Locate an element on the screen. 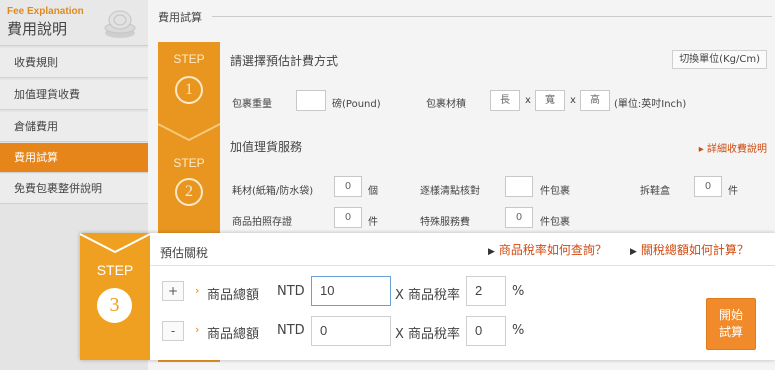  fee-details-link: ▸ 詳細收費說明 is located at coordinates (733, 147).